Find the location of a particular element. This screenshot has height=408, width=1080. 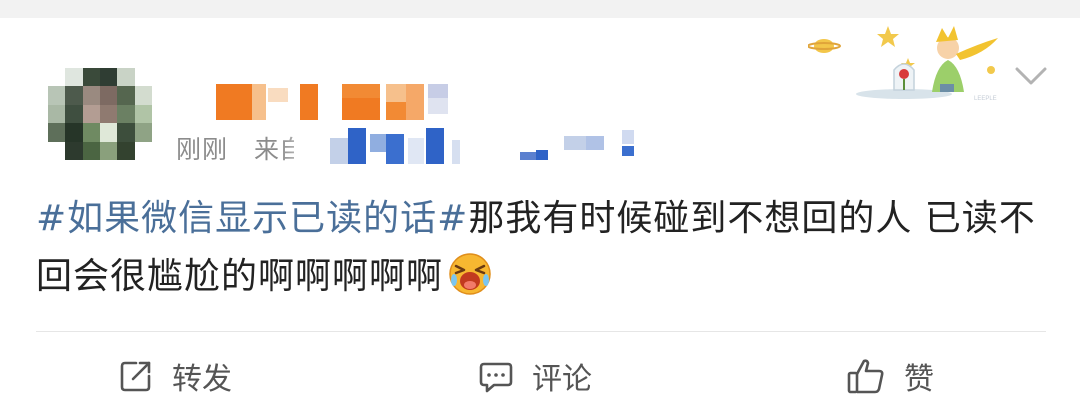

comment-button: 评论 is located at coordinates (535, 376).